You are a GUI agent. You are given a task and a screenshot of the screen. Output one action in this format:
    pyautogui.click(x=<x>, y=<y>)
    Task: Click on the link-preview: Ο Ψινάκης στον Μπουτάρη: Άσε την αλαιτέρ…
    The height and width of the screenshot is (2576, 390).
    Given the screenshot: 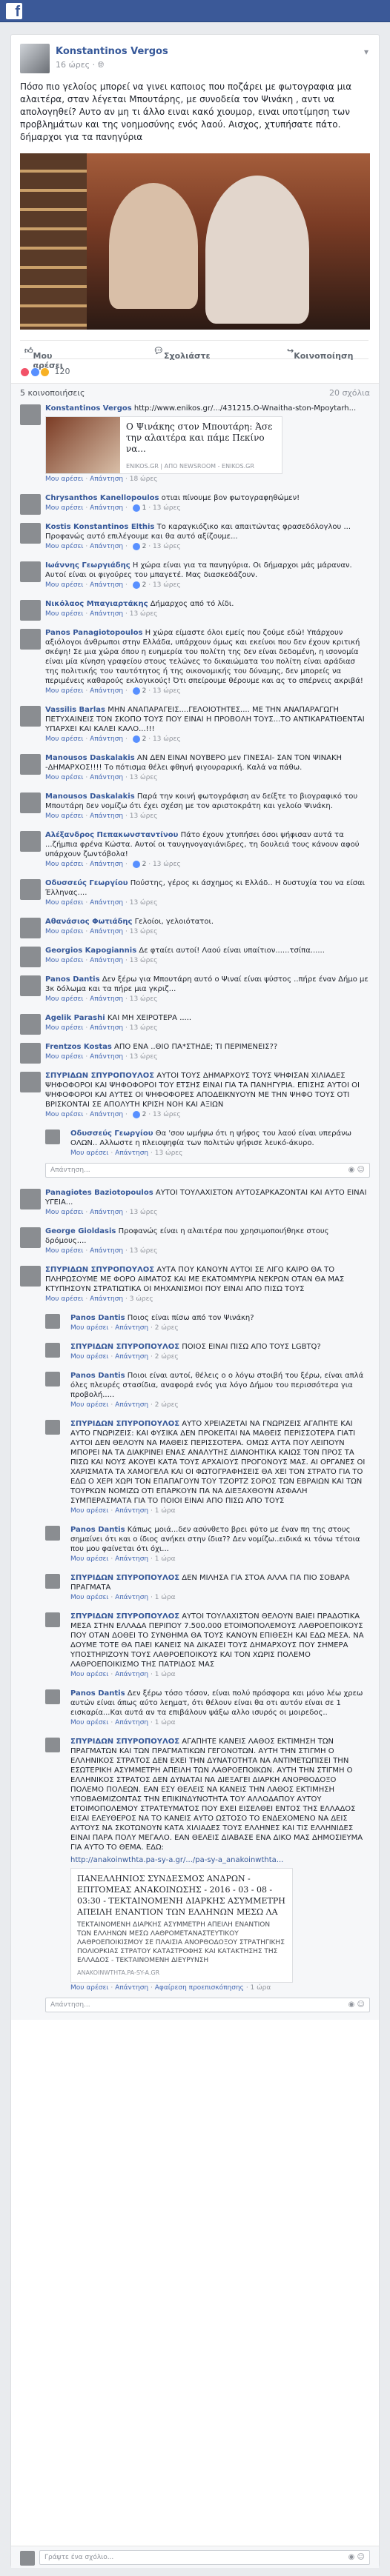 What is the action you would take?
    pyautogui.click(x=163, y=445)
    